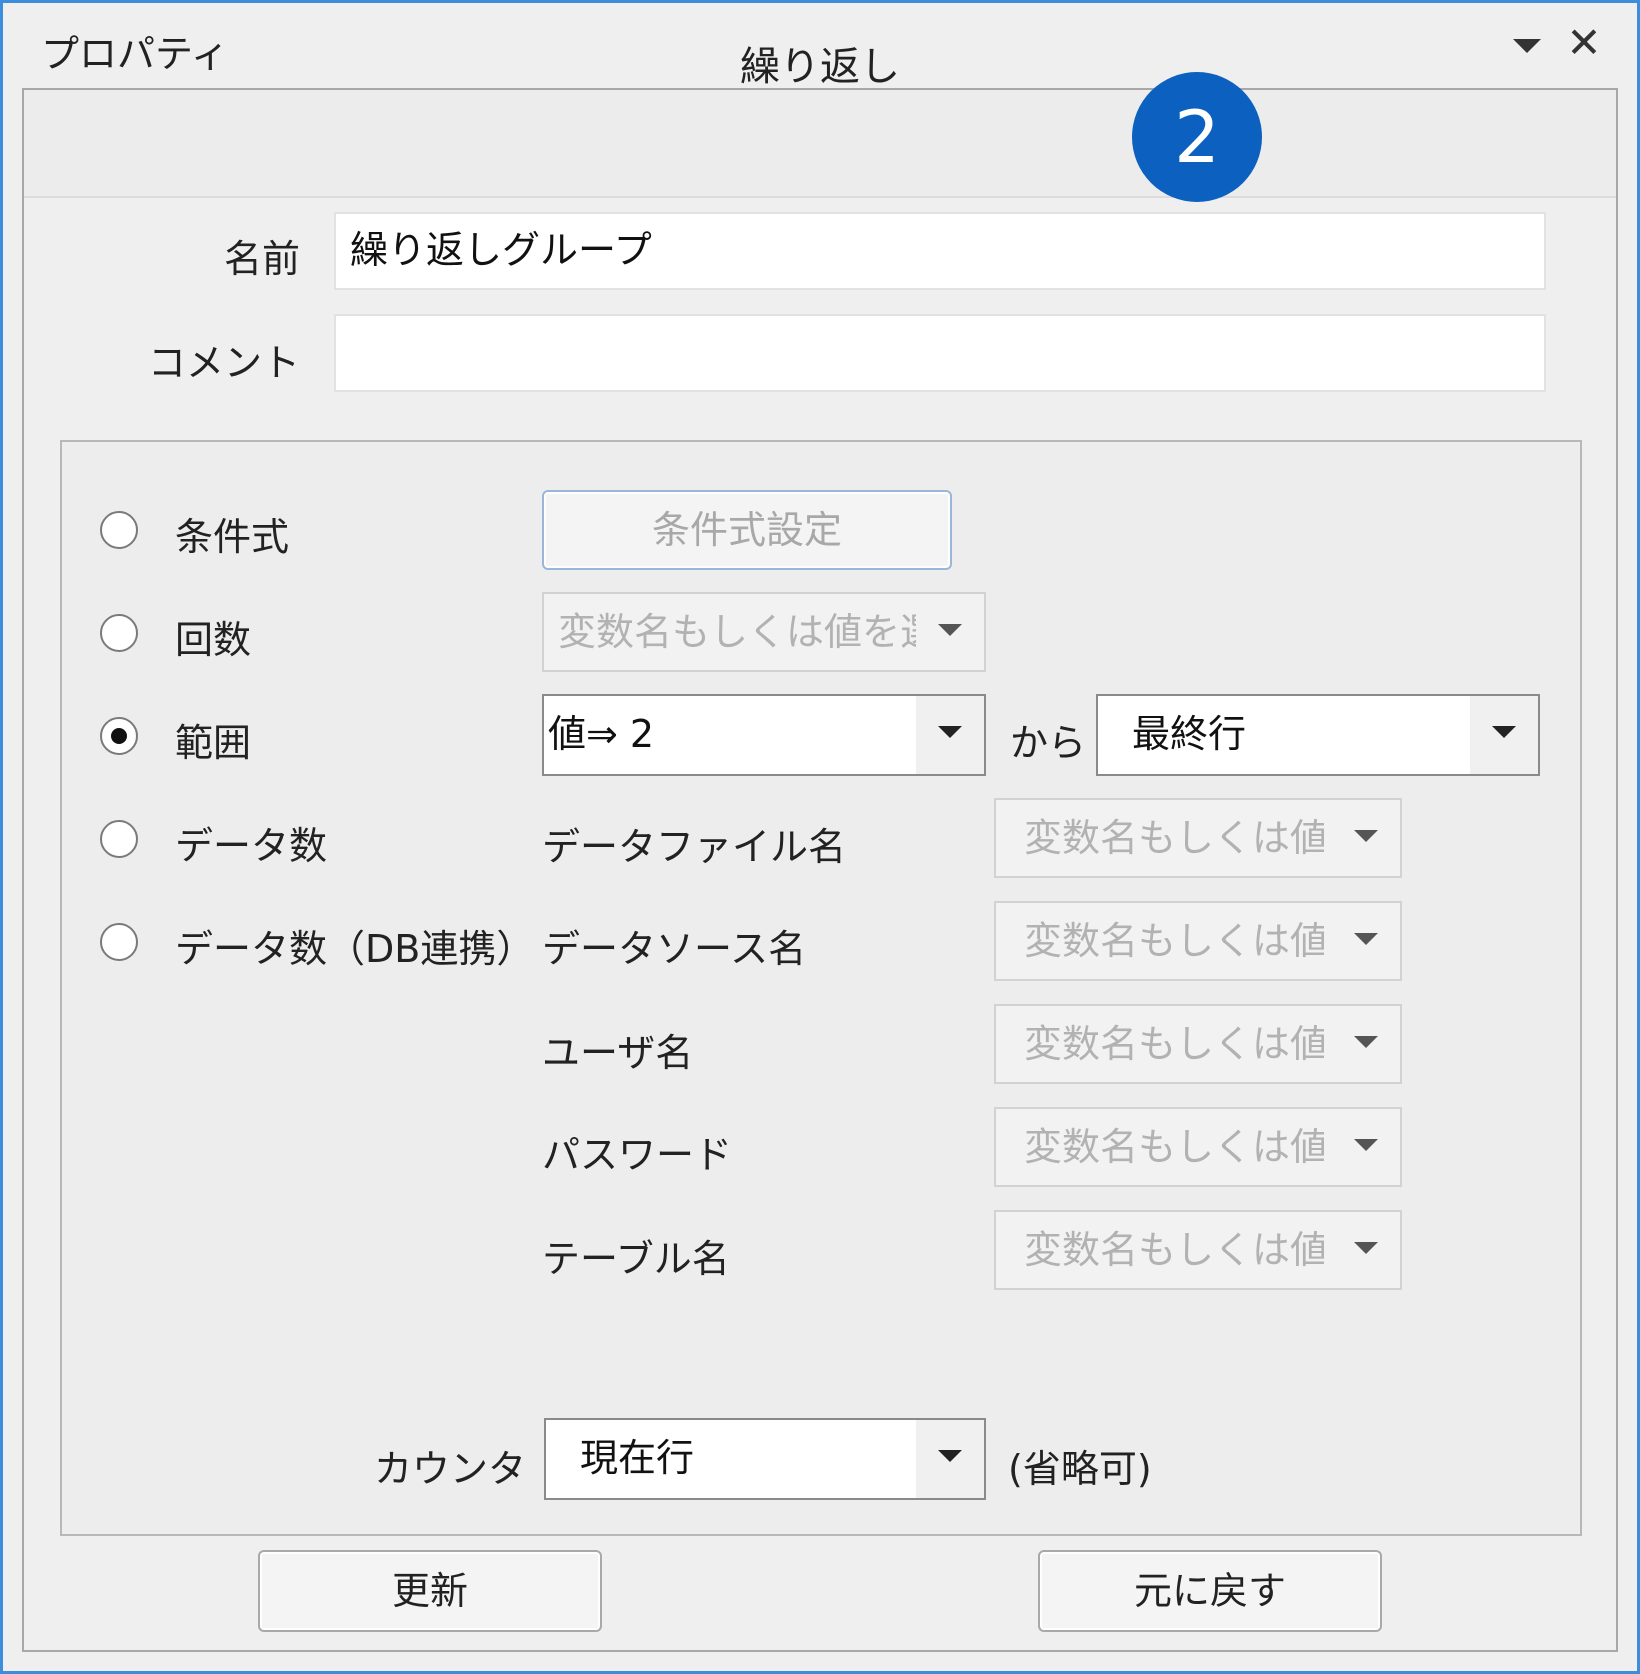 Image resolution: width=1640 pixels, height=1674 pixels. I want to click on revert-button: 元に戻す, so click(1210, 1591).